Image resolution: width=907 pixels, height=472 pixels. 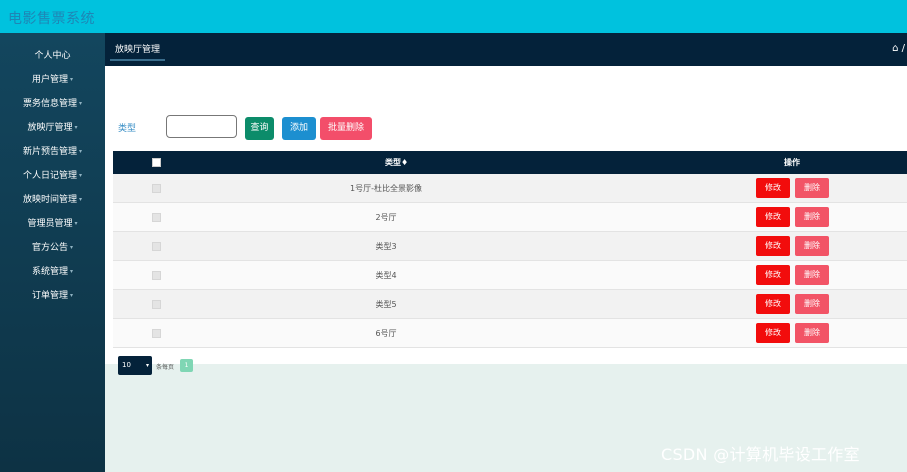 I want to click on sidebar-item-label: 管理员管理, so click(x=50, y=224).